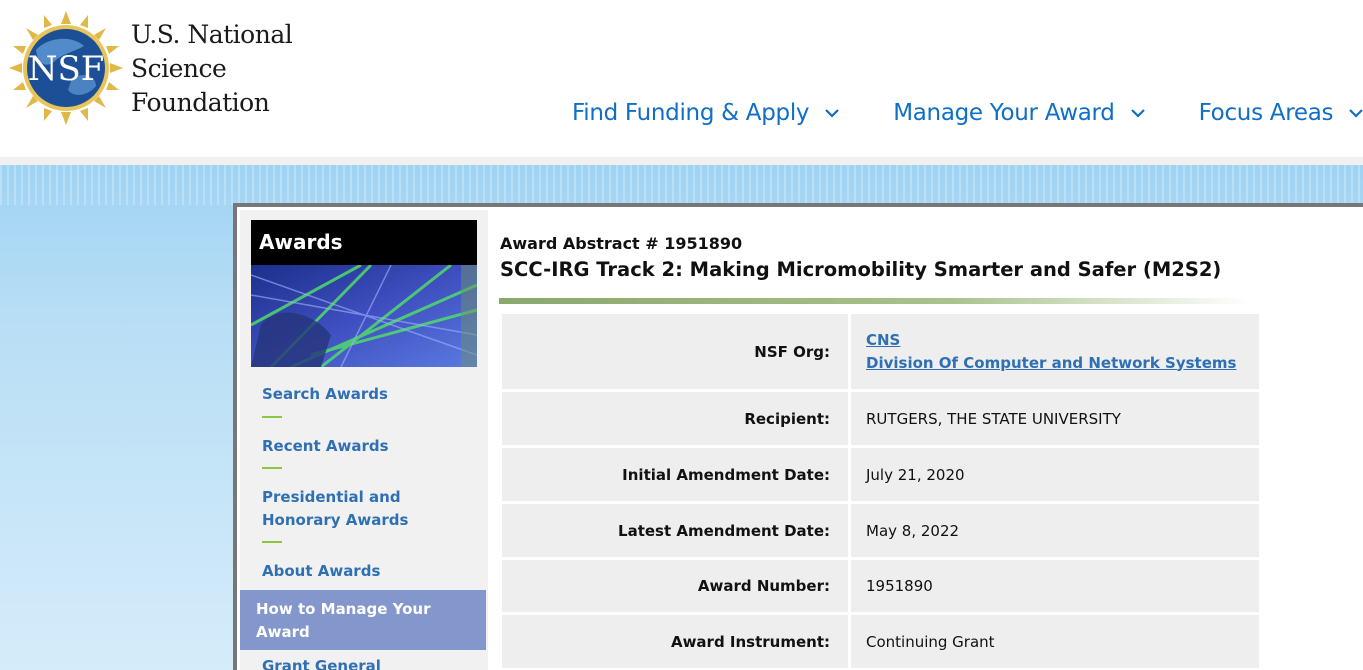  What do you see at coordinates (675, 641) in the screenshot?
I see `detail-label: Award Instrument:` at bounding box center [675, 641].